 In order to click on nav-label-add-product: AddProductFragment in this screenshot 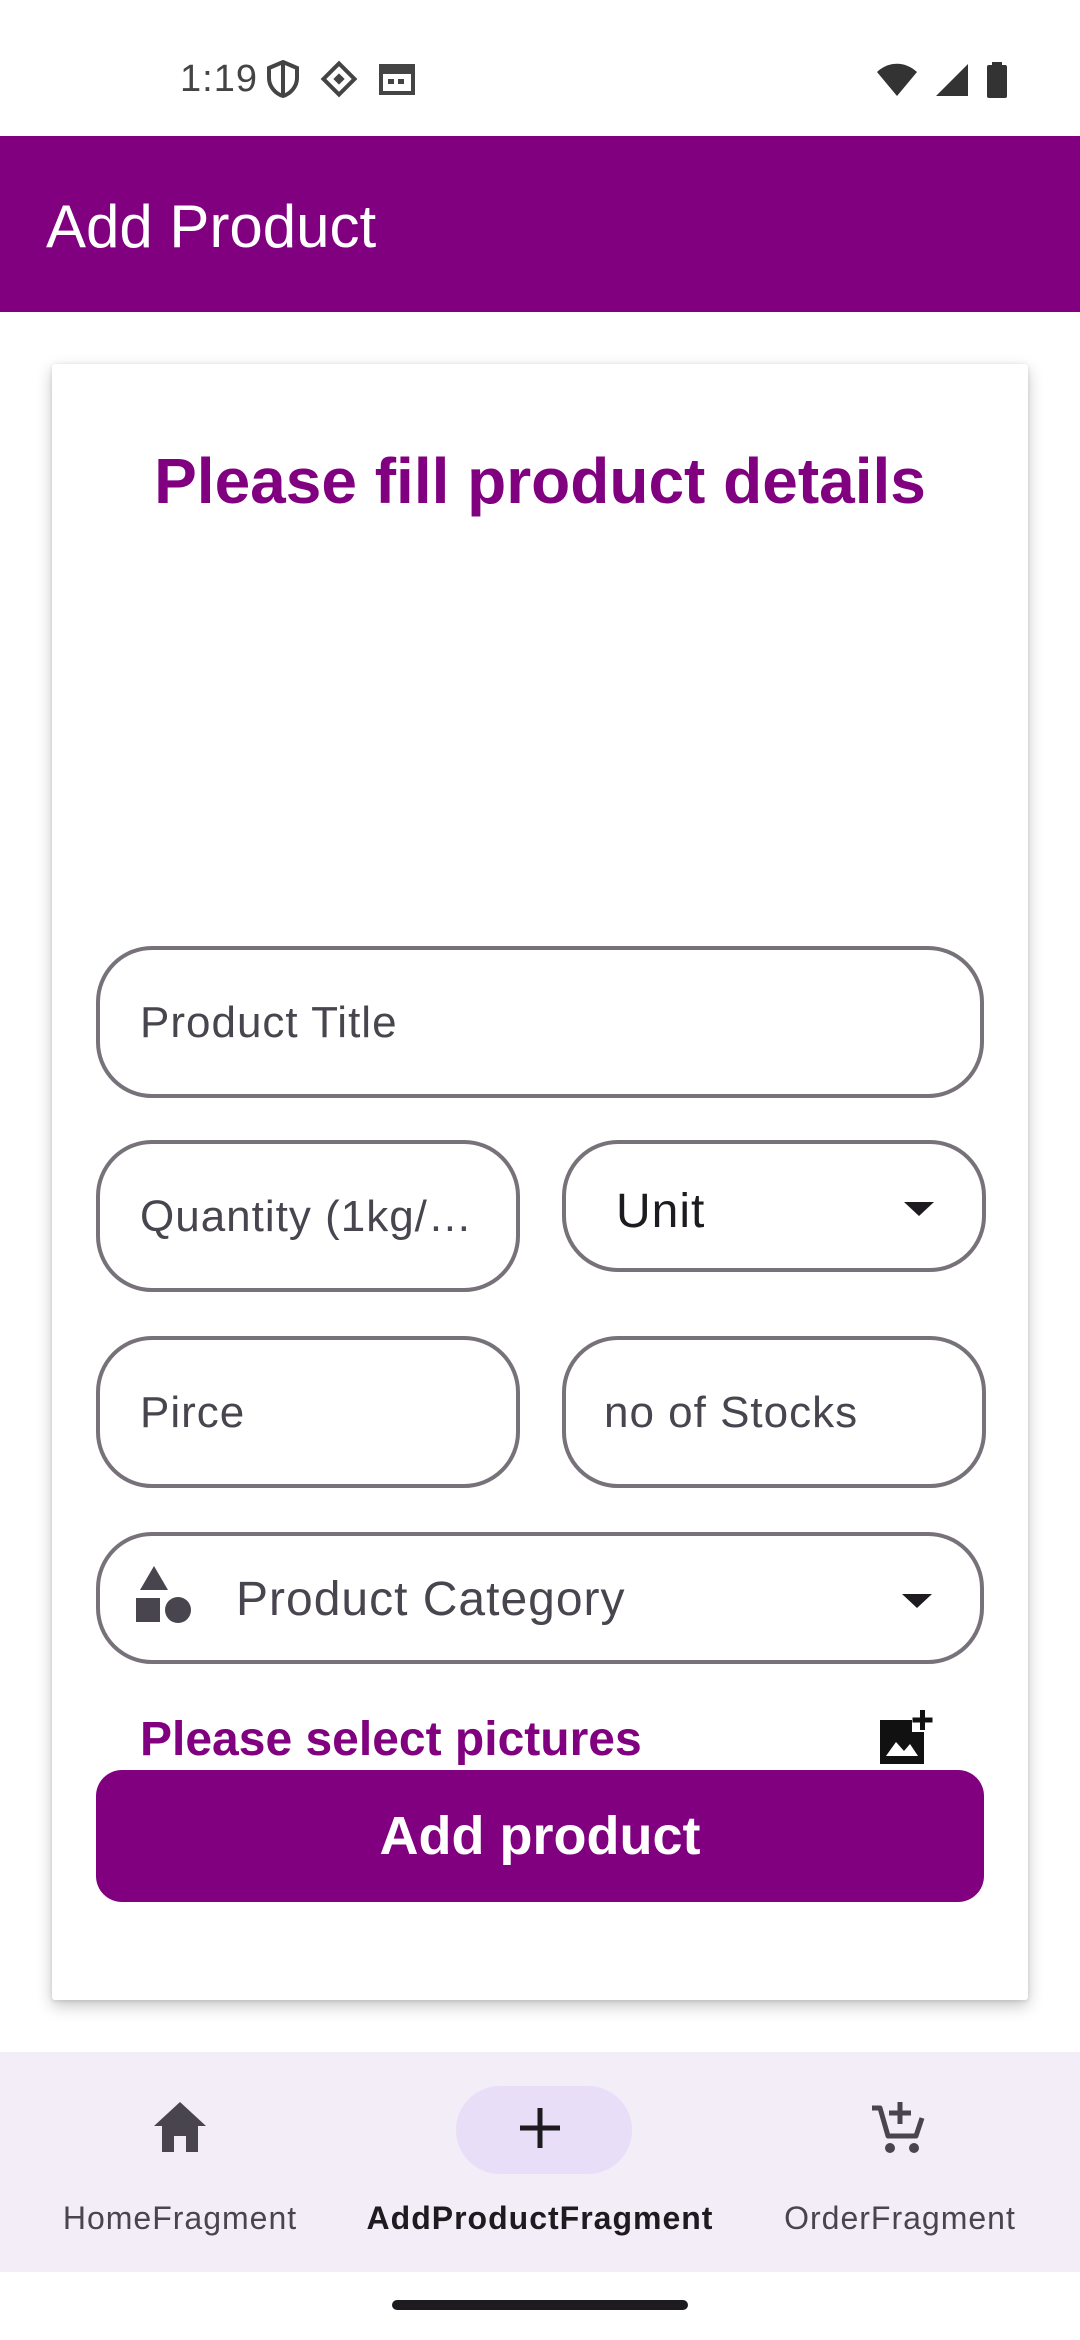, I will do `click(540, 2218)`.